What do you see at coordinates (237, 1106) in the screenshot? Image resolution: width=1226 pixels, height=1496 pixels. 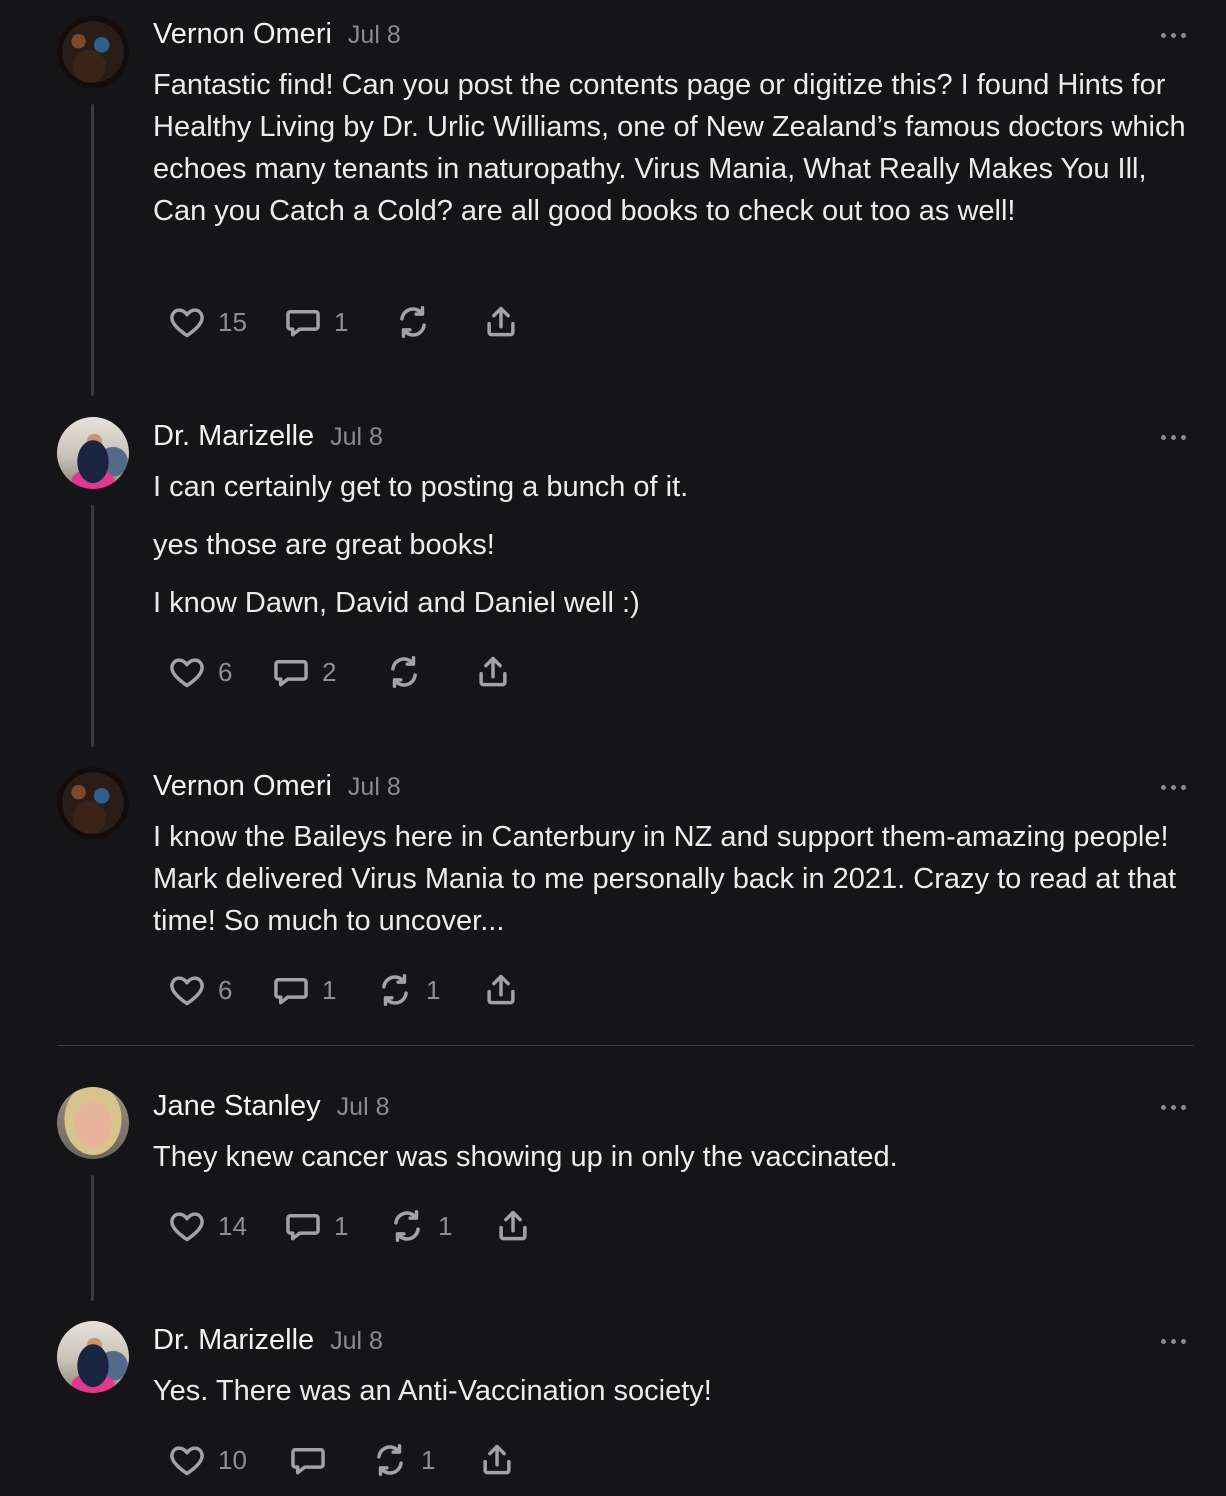 I see `author-name: Jane Stanley` at bounding box center [237, 1106].